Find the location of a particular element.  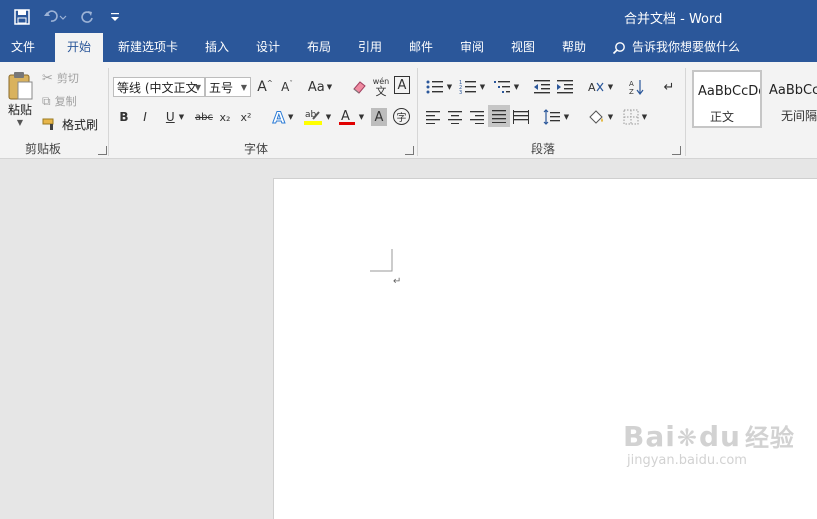

chinese-layout-icon: A is located at coordinates (596, 87).